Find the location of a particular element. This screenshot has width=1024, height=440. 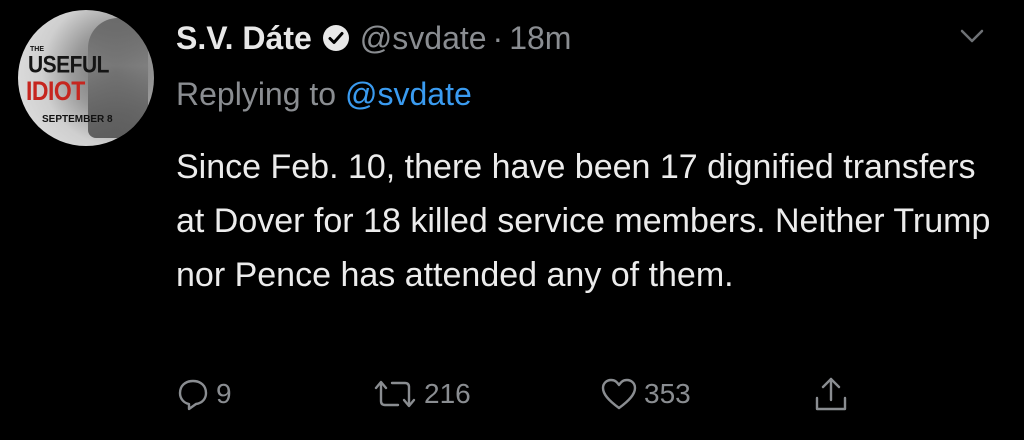

author-name: S.V. Dáte is located at coordinates (244, 38).